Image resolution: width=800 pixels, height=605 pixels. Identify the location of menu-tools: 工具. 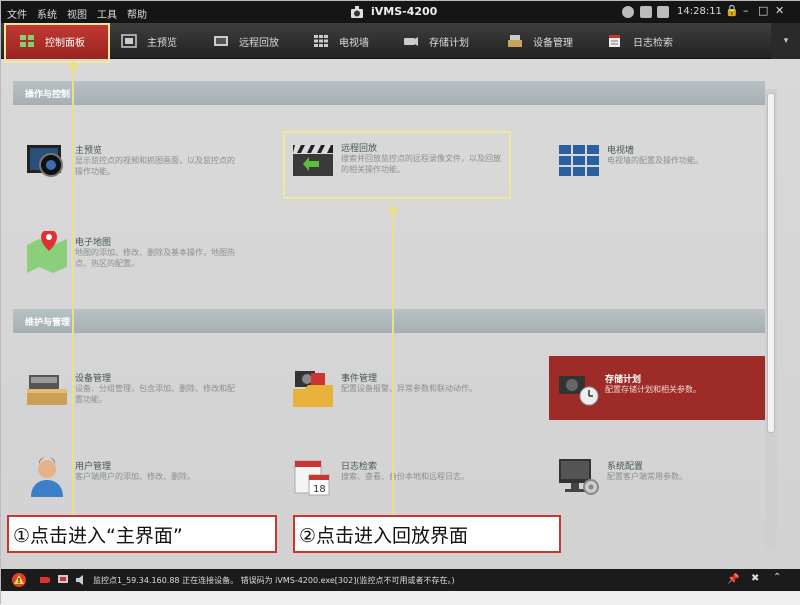
(107, 13).